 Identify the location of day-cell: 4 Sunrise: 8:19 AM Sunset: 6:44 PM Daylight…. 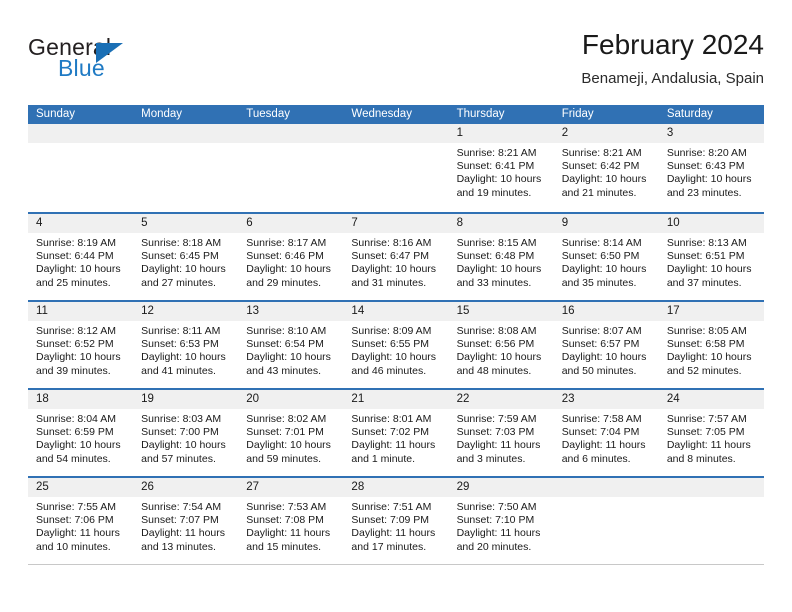
(81, 257).